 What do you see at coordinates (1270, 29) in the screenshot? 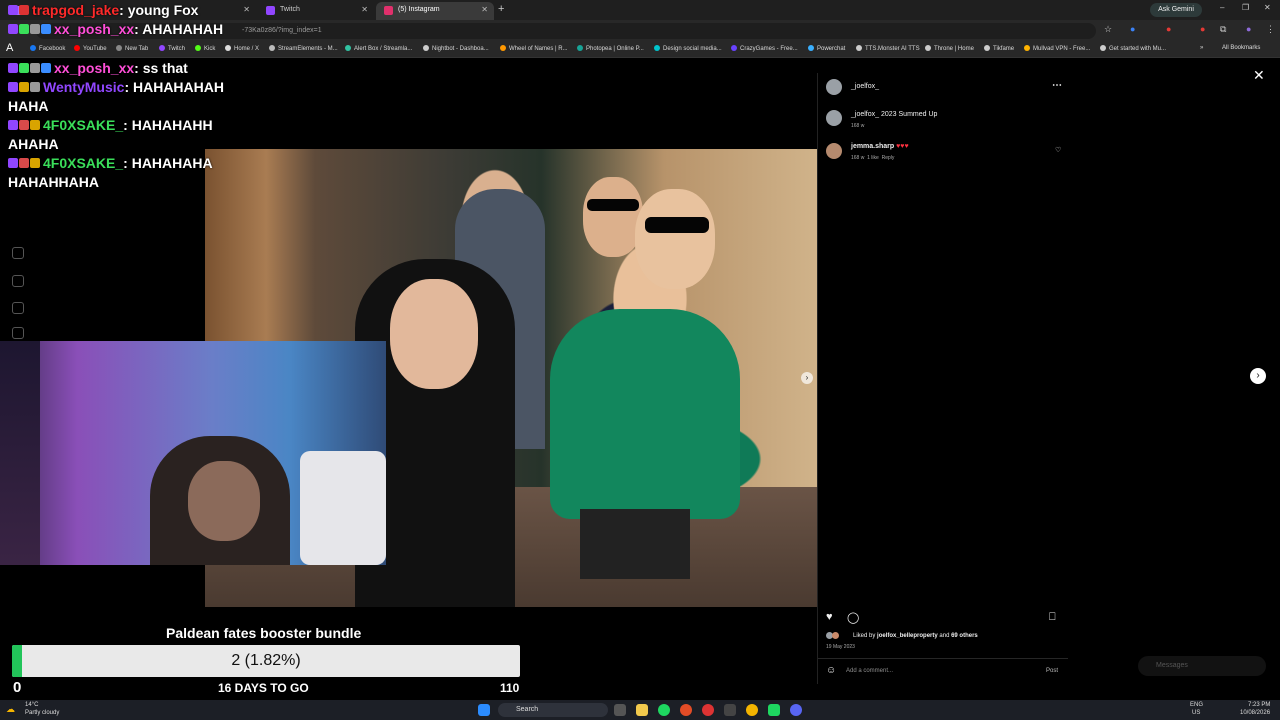
I see `menu-icon: ⋮` at bounding box center [1270, 29].